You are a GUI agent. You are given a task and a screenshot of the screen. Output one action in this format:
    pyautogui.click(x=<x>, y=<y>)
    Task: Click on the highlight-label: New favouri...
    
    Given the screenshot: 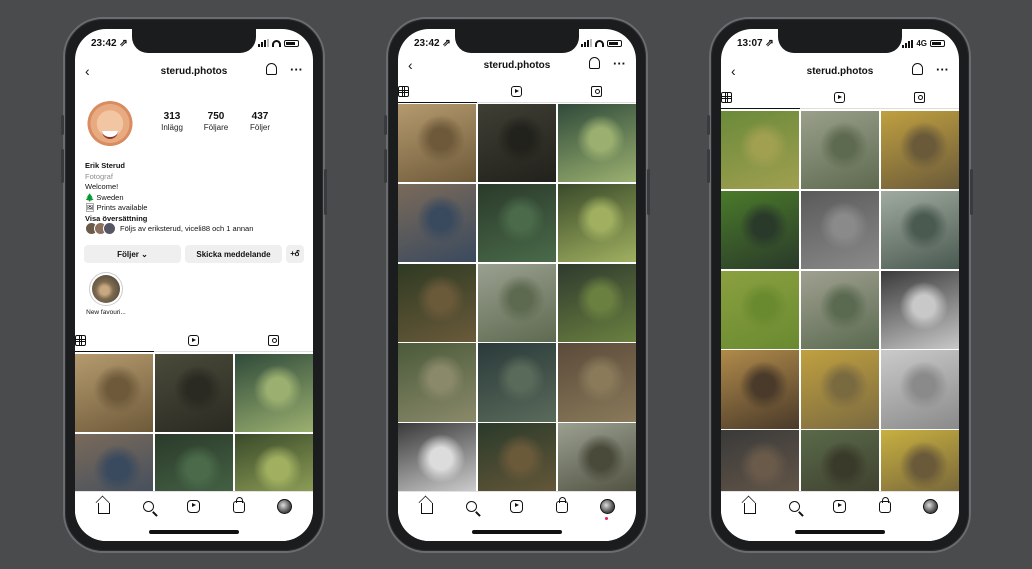 What is the action you would take?
    pyautogui.click(x=106, y=312)
    